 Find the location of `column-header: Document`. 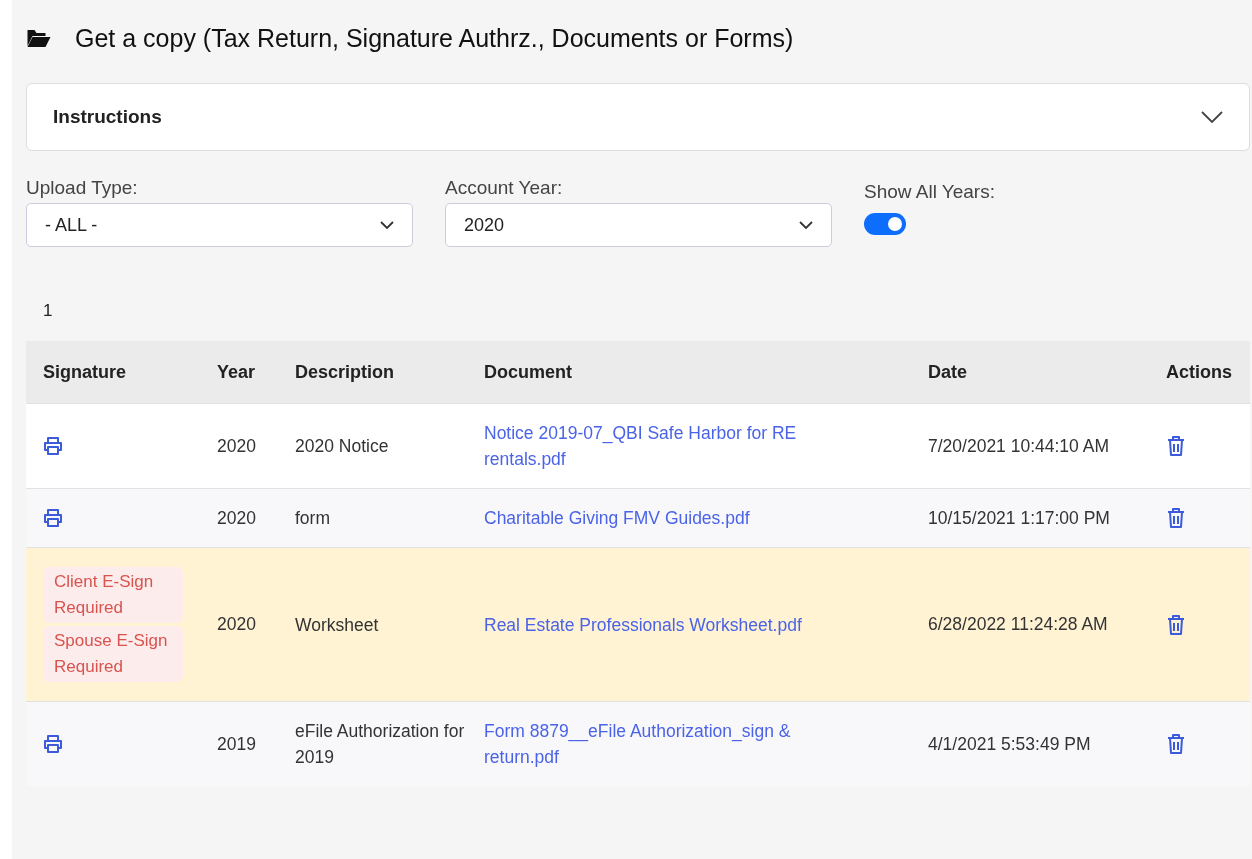

column-header: Document is located at coordinates (698, 372).